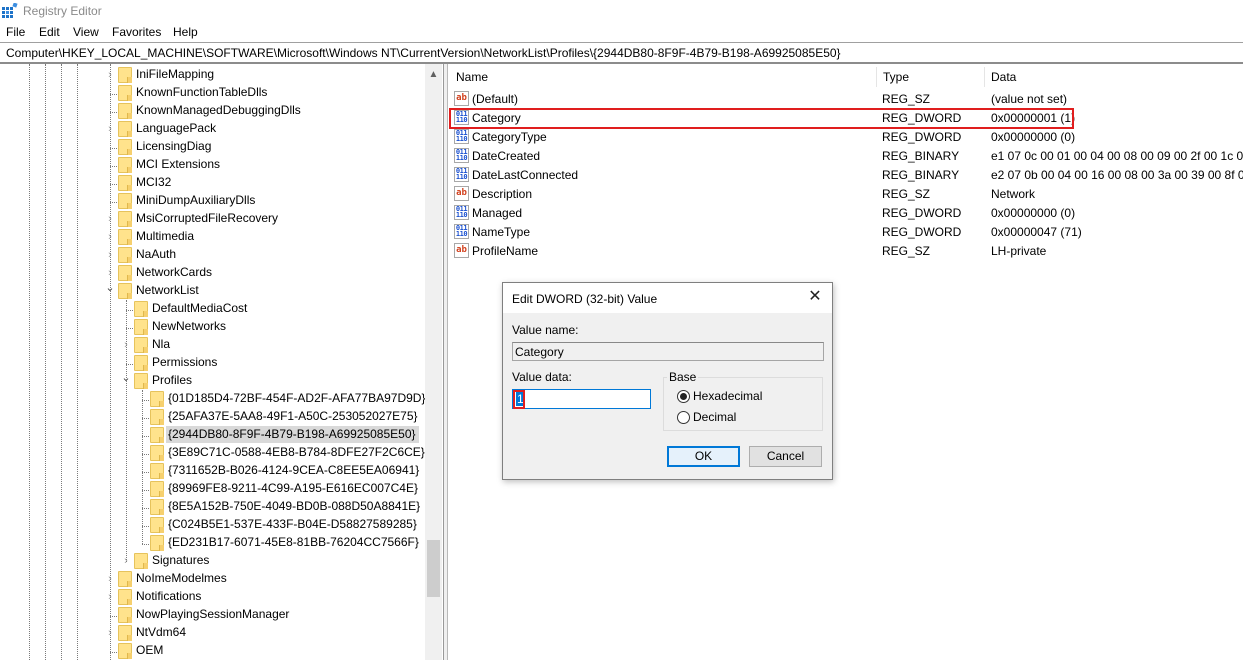 The image size is (1243, 660). Describe the element at coordinates (196, 200) in the screenshot. I see `tree-item-label: MiniDumpAuxiliaryDlls` at that location.